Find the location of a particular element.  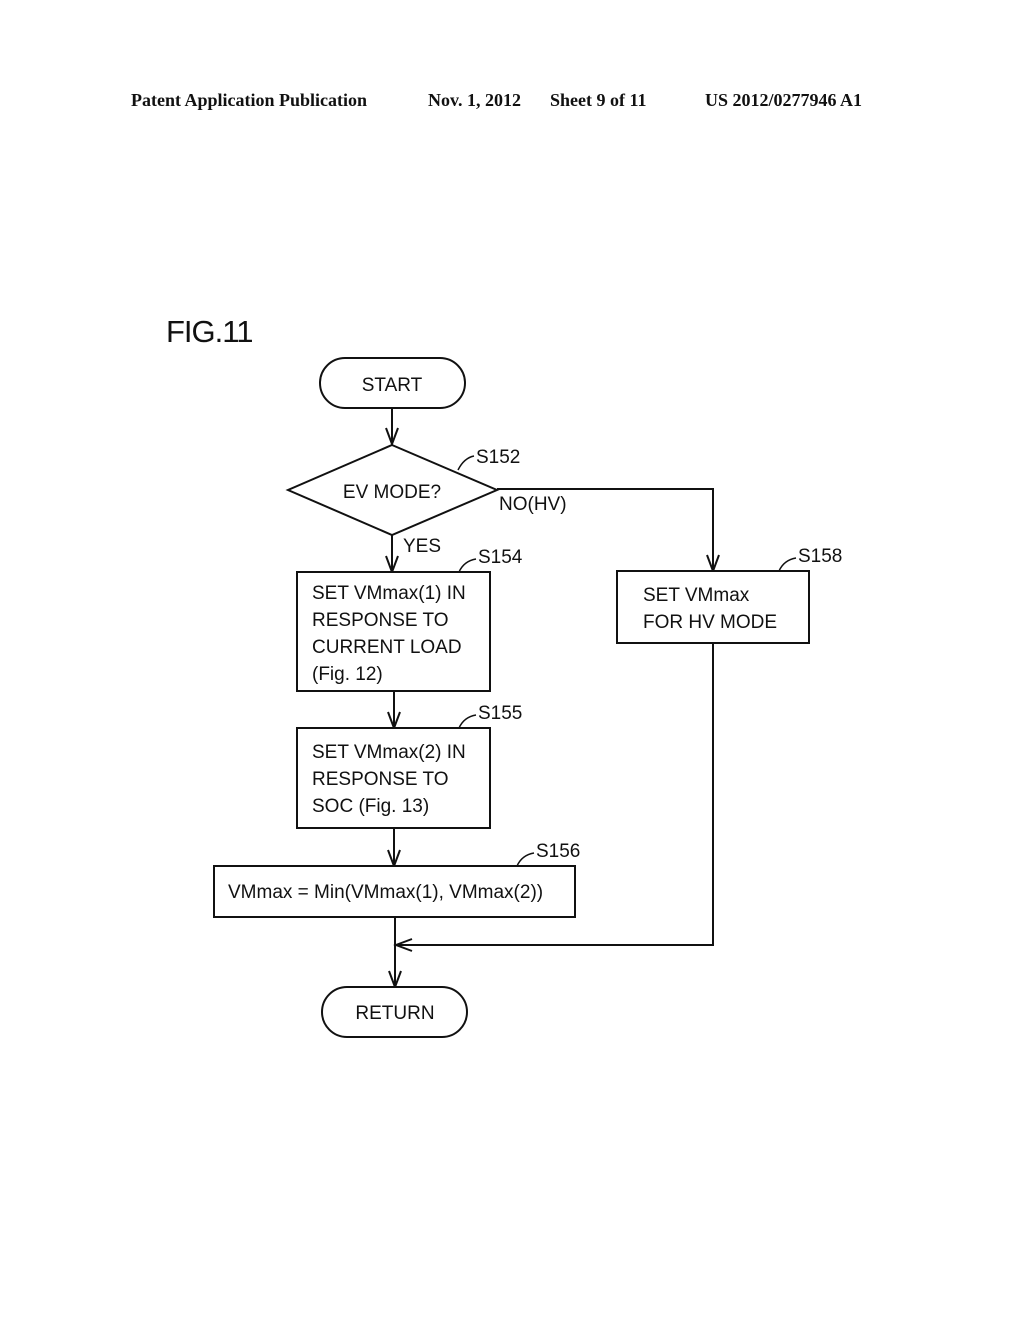

return-label: RETURN is located at coordinates (394, 1013).